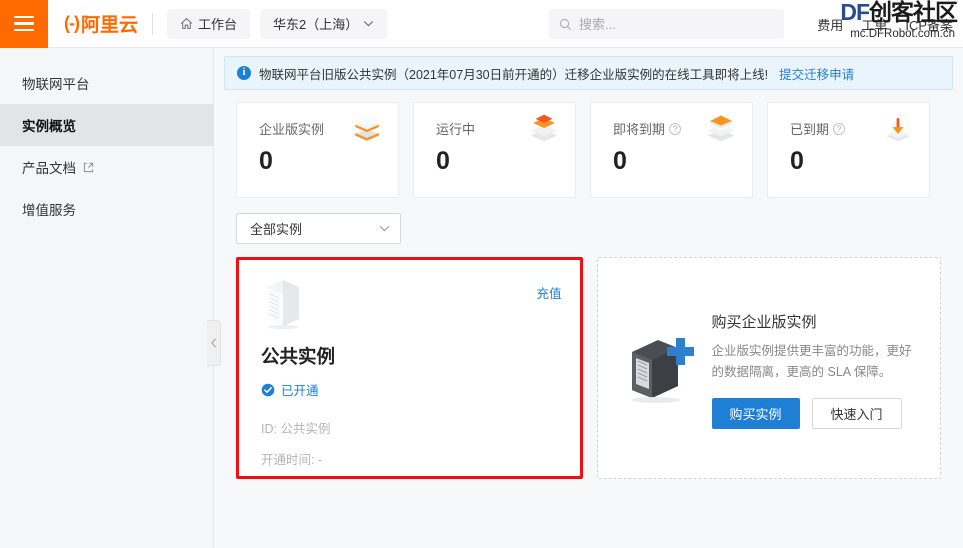 This screenshot has width=963, height=548. Describe the element at coordinates (49, 126) in the screenshot. I see `sidebar-item-label: 实例概览` at that location.